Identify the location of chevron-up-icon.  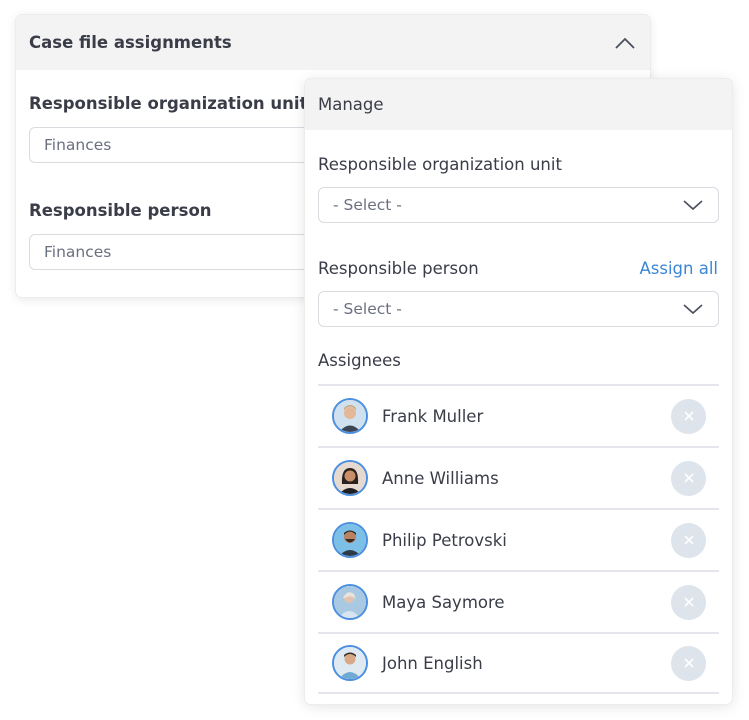
(625, 43).